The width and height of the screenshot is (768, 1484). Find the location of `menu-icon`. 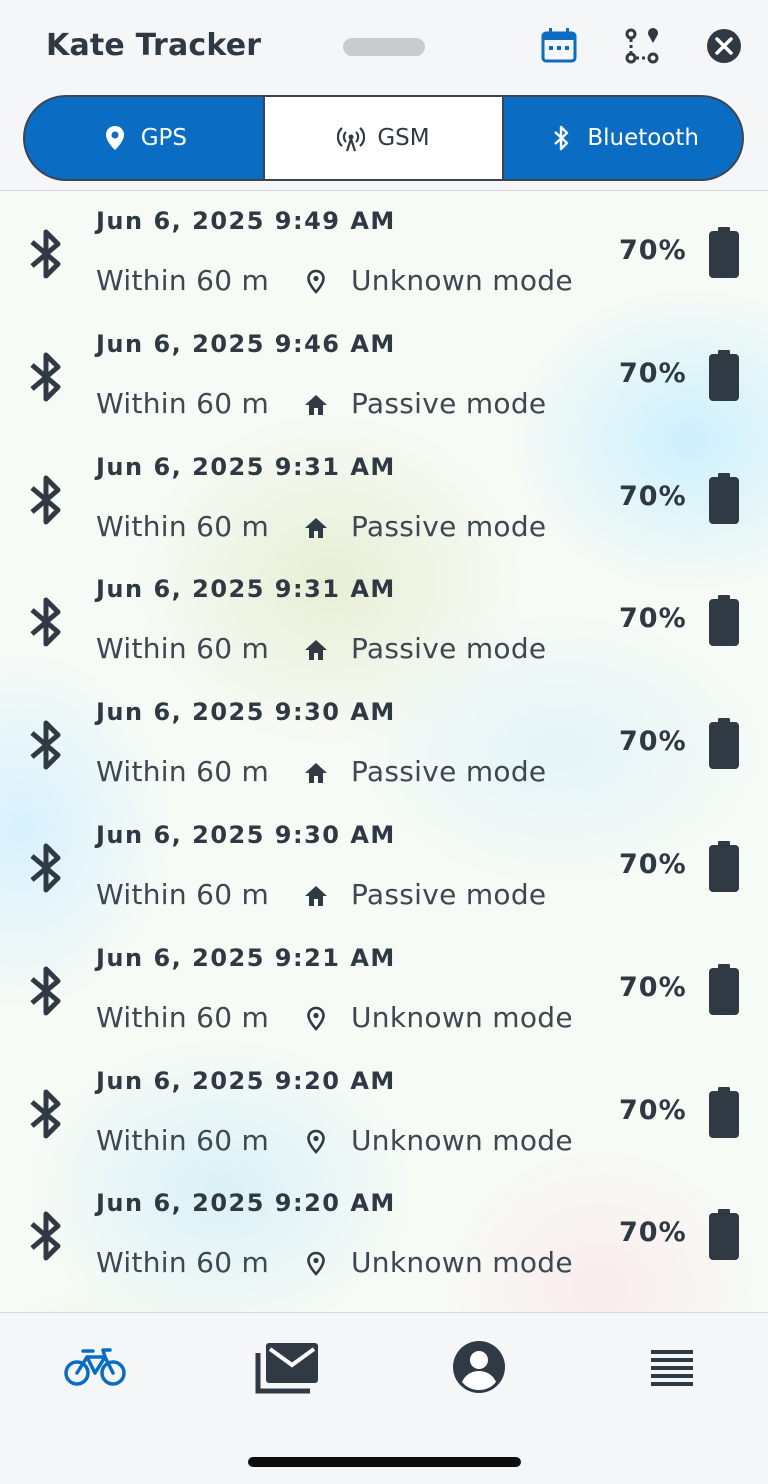

menu-icon is located at coordinates (672, 1368).